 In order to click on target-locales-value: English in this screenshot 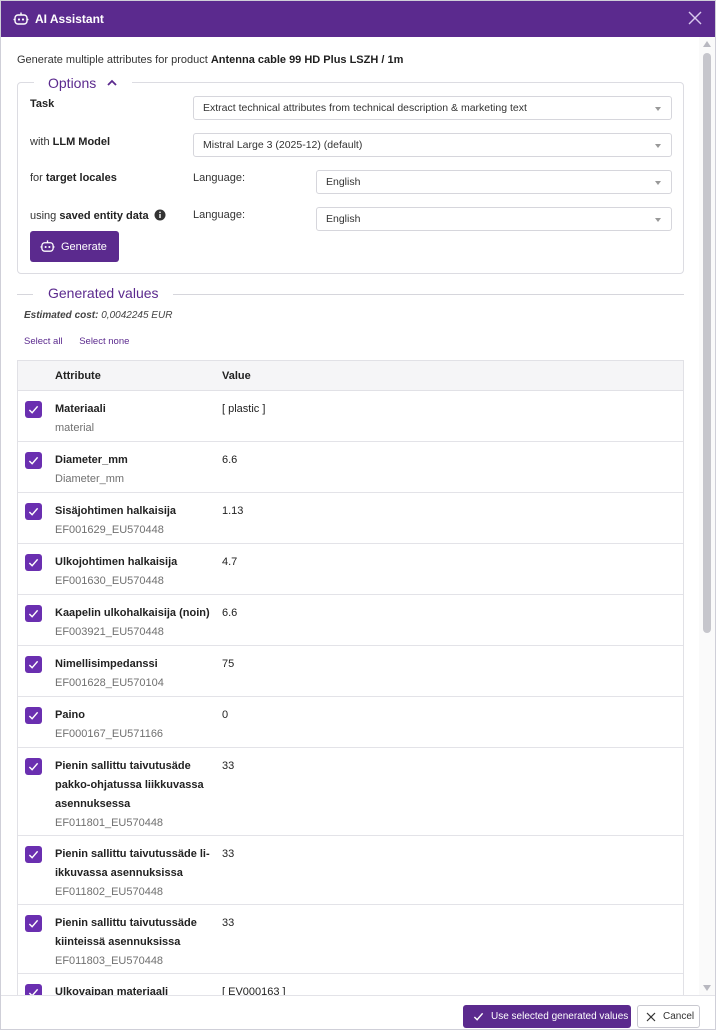, I will do `click(343, 182)`.